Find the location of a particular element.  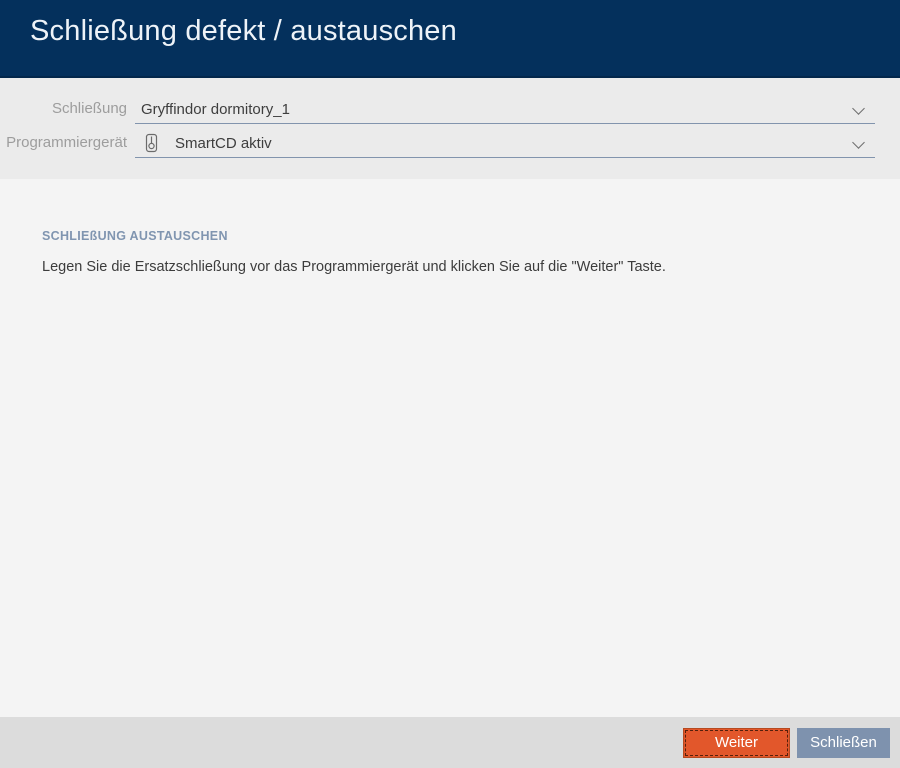

programmer-field-label: Programmiergerät is located at coordinates (66, 142).